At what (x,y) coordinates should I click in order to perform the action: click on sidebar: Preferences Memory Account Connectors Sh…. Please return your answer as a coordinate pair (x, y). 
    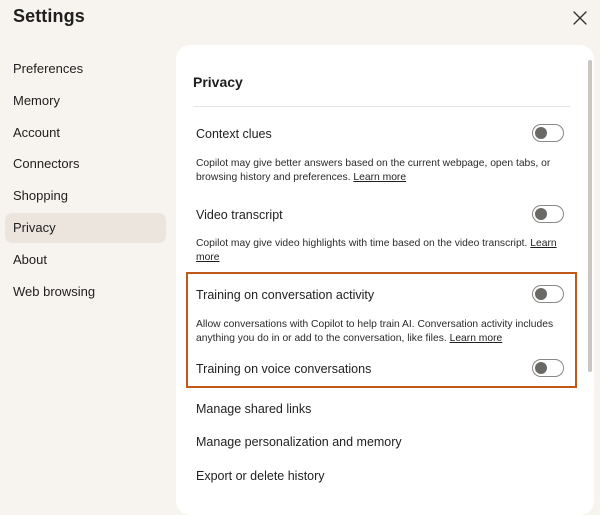
    Looking at the image, I should click on (85, 181).